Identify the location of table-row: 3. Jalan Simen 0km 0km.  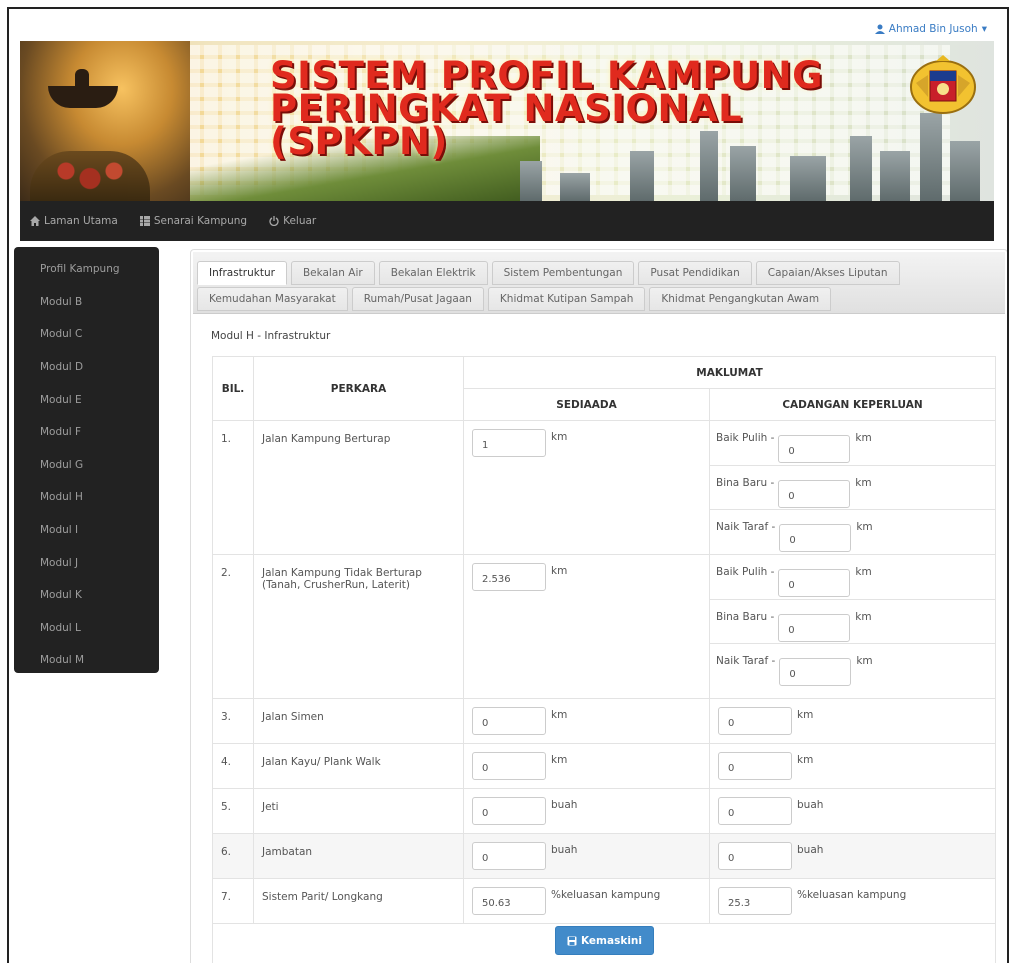
(604, 721).